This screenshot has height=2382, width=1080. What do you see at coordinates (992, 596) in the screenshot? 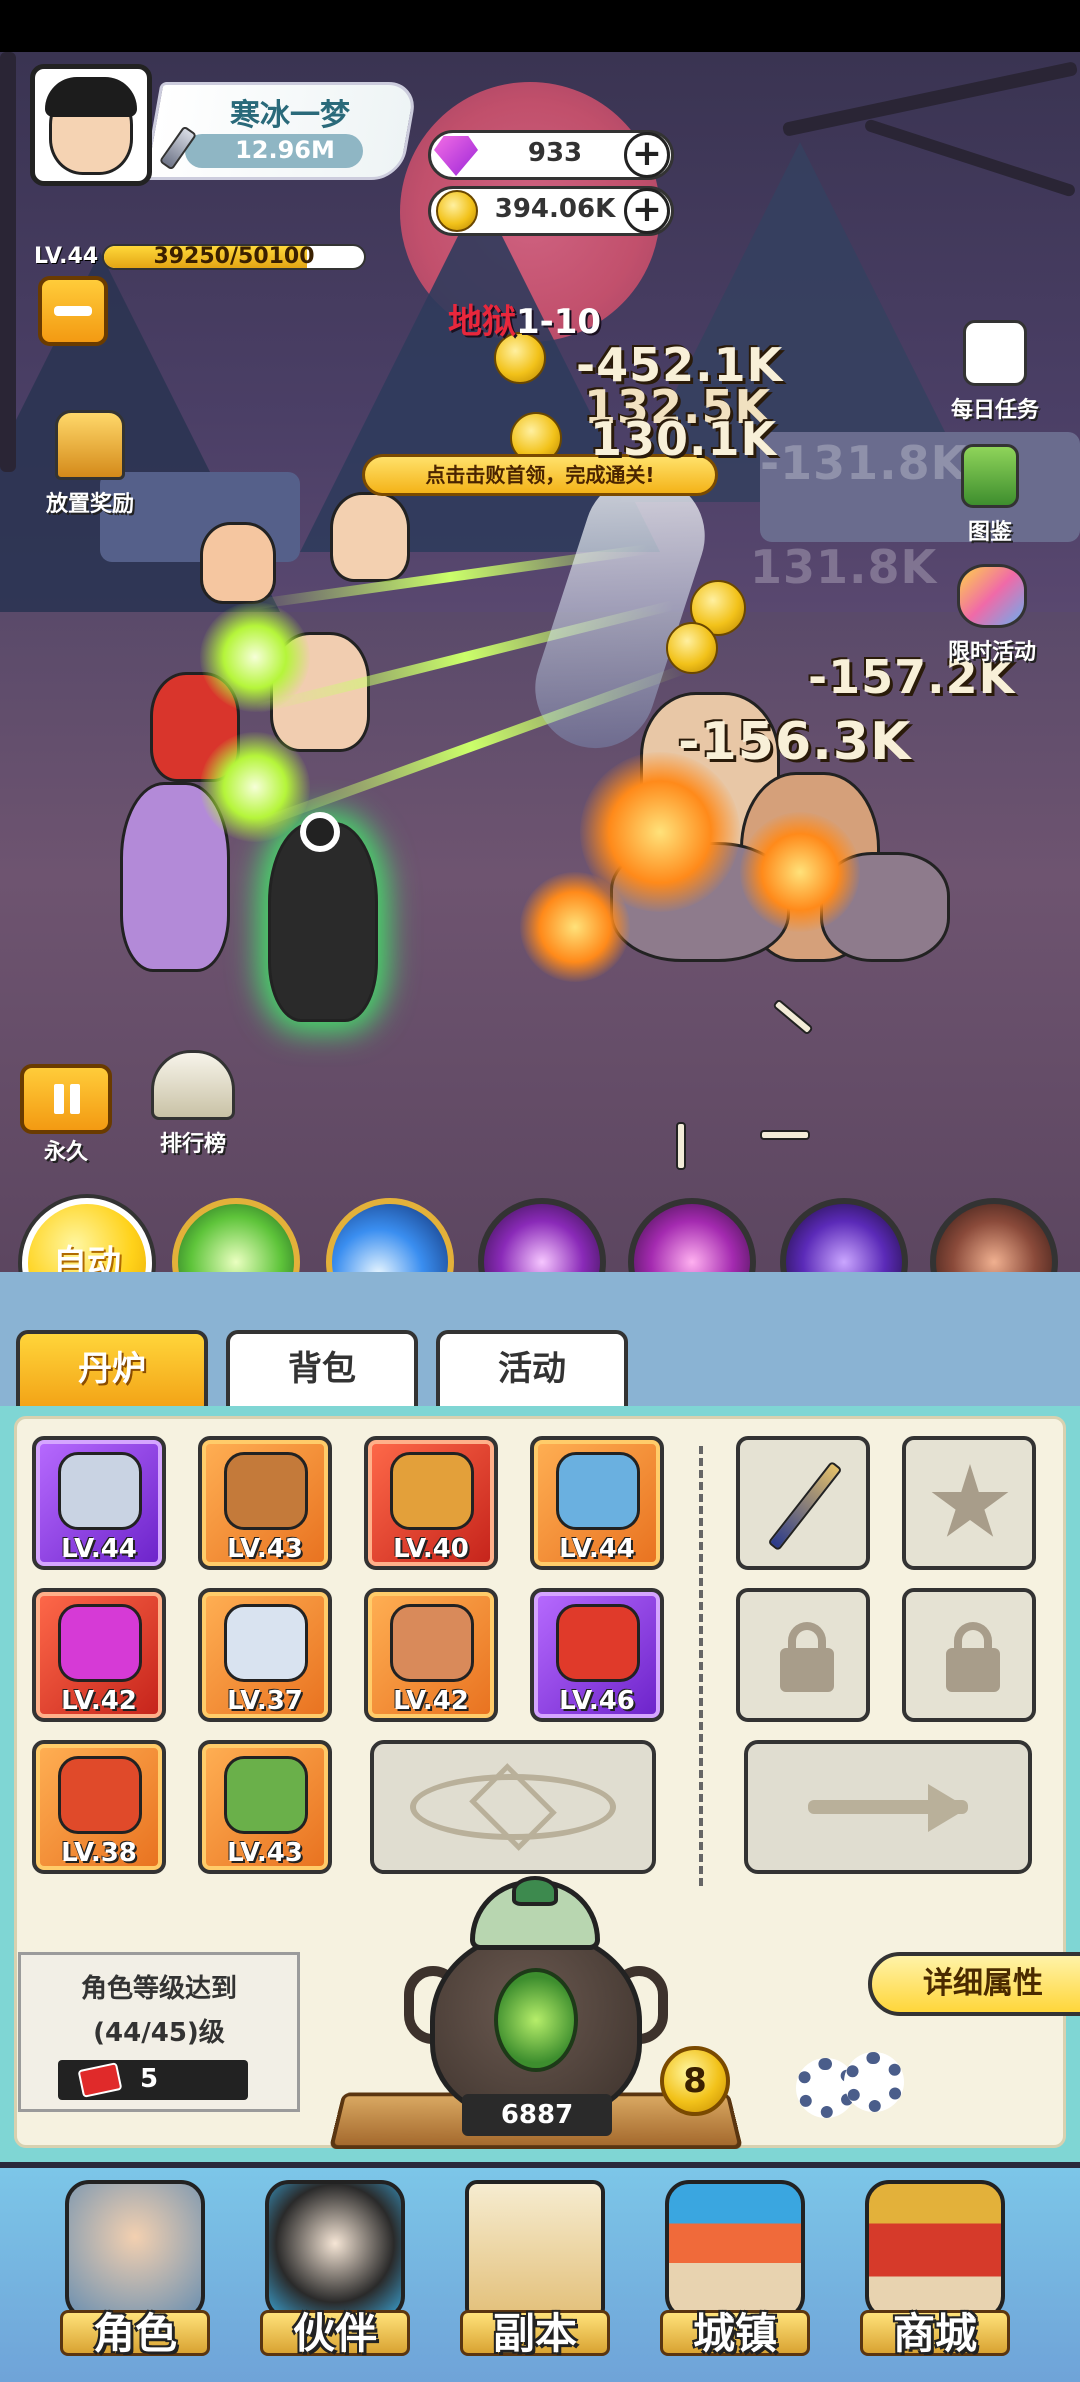
I see `party-popper-icon` at bounding box center [992, 596].